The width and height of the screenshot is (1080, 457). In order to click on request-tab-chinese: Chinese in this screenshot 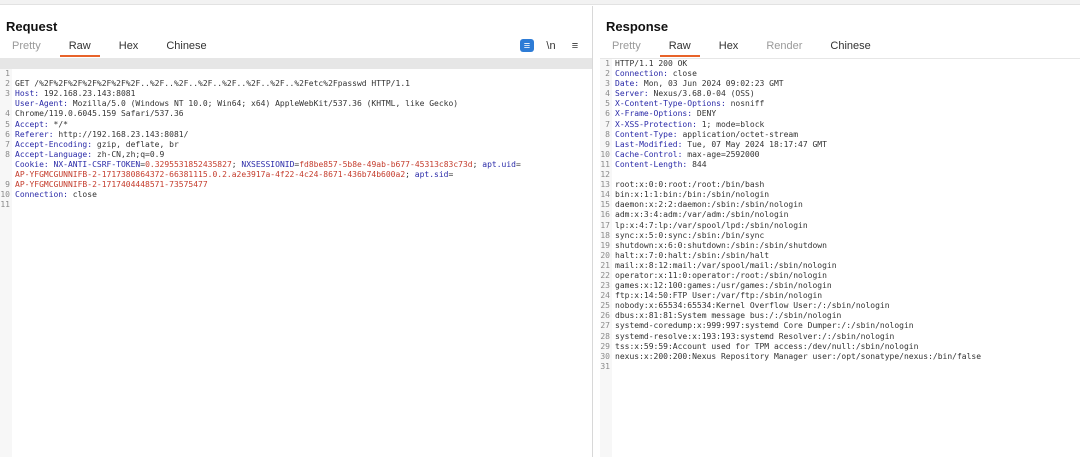, I will do `click(186, 47)`.